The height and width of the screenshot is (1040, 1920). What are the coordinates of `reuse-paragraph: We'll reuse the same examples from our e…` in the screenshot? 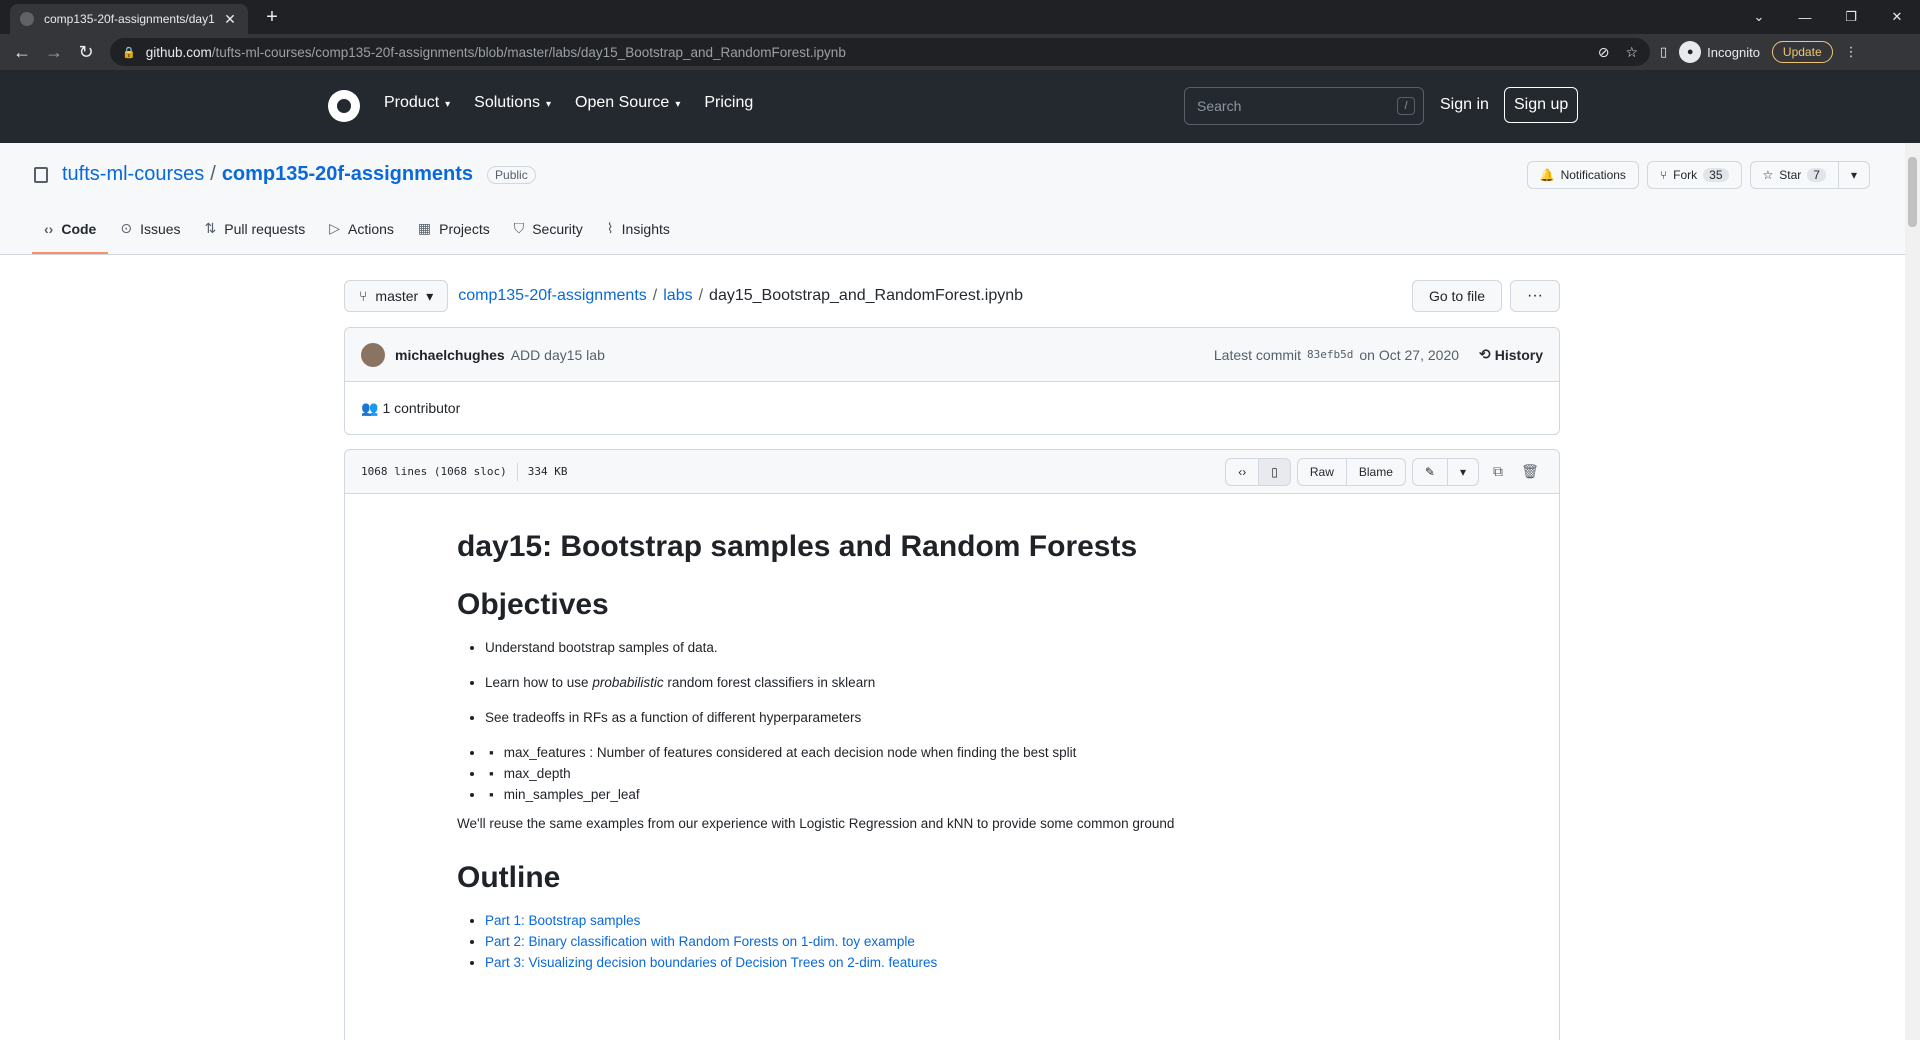 It's located at (816, 823).